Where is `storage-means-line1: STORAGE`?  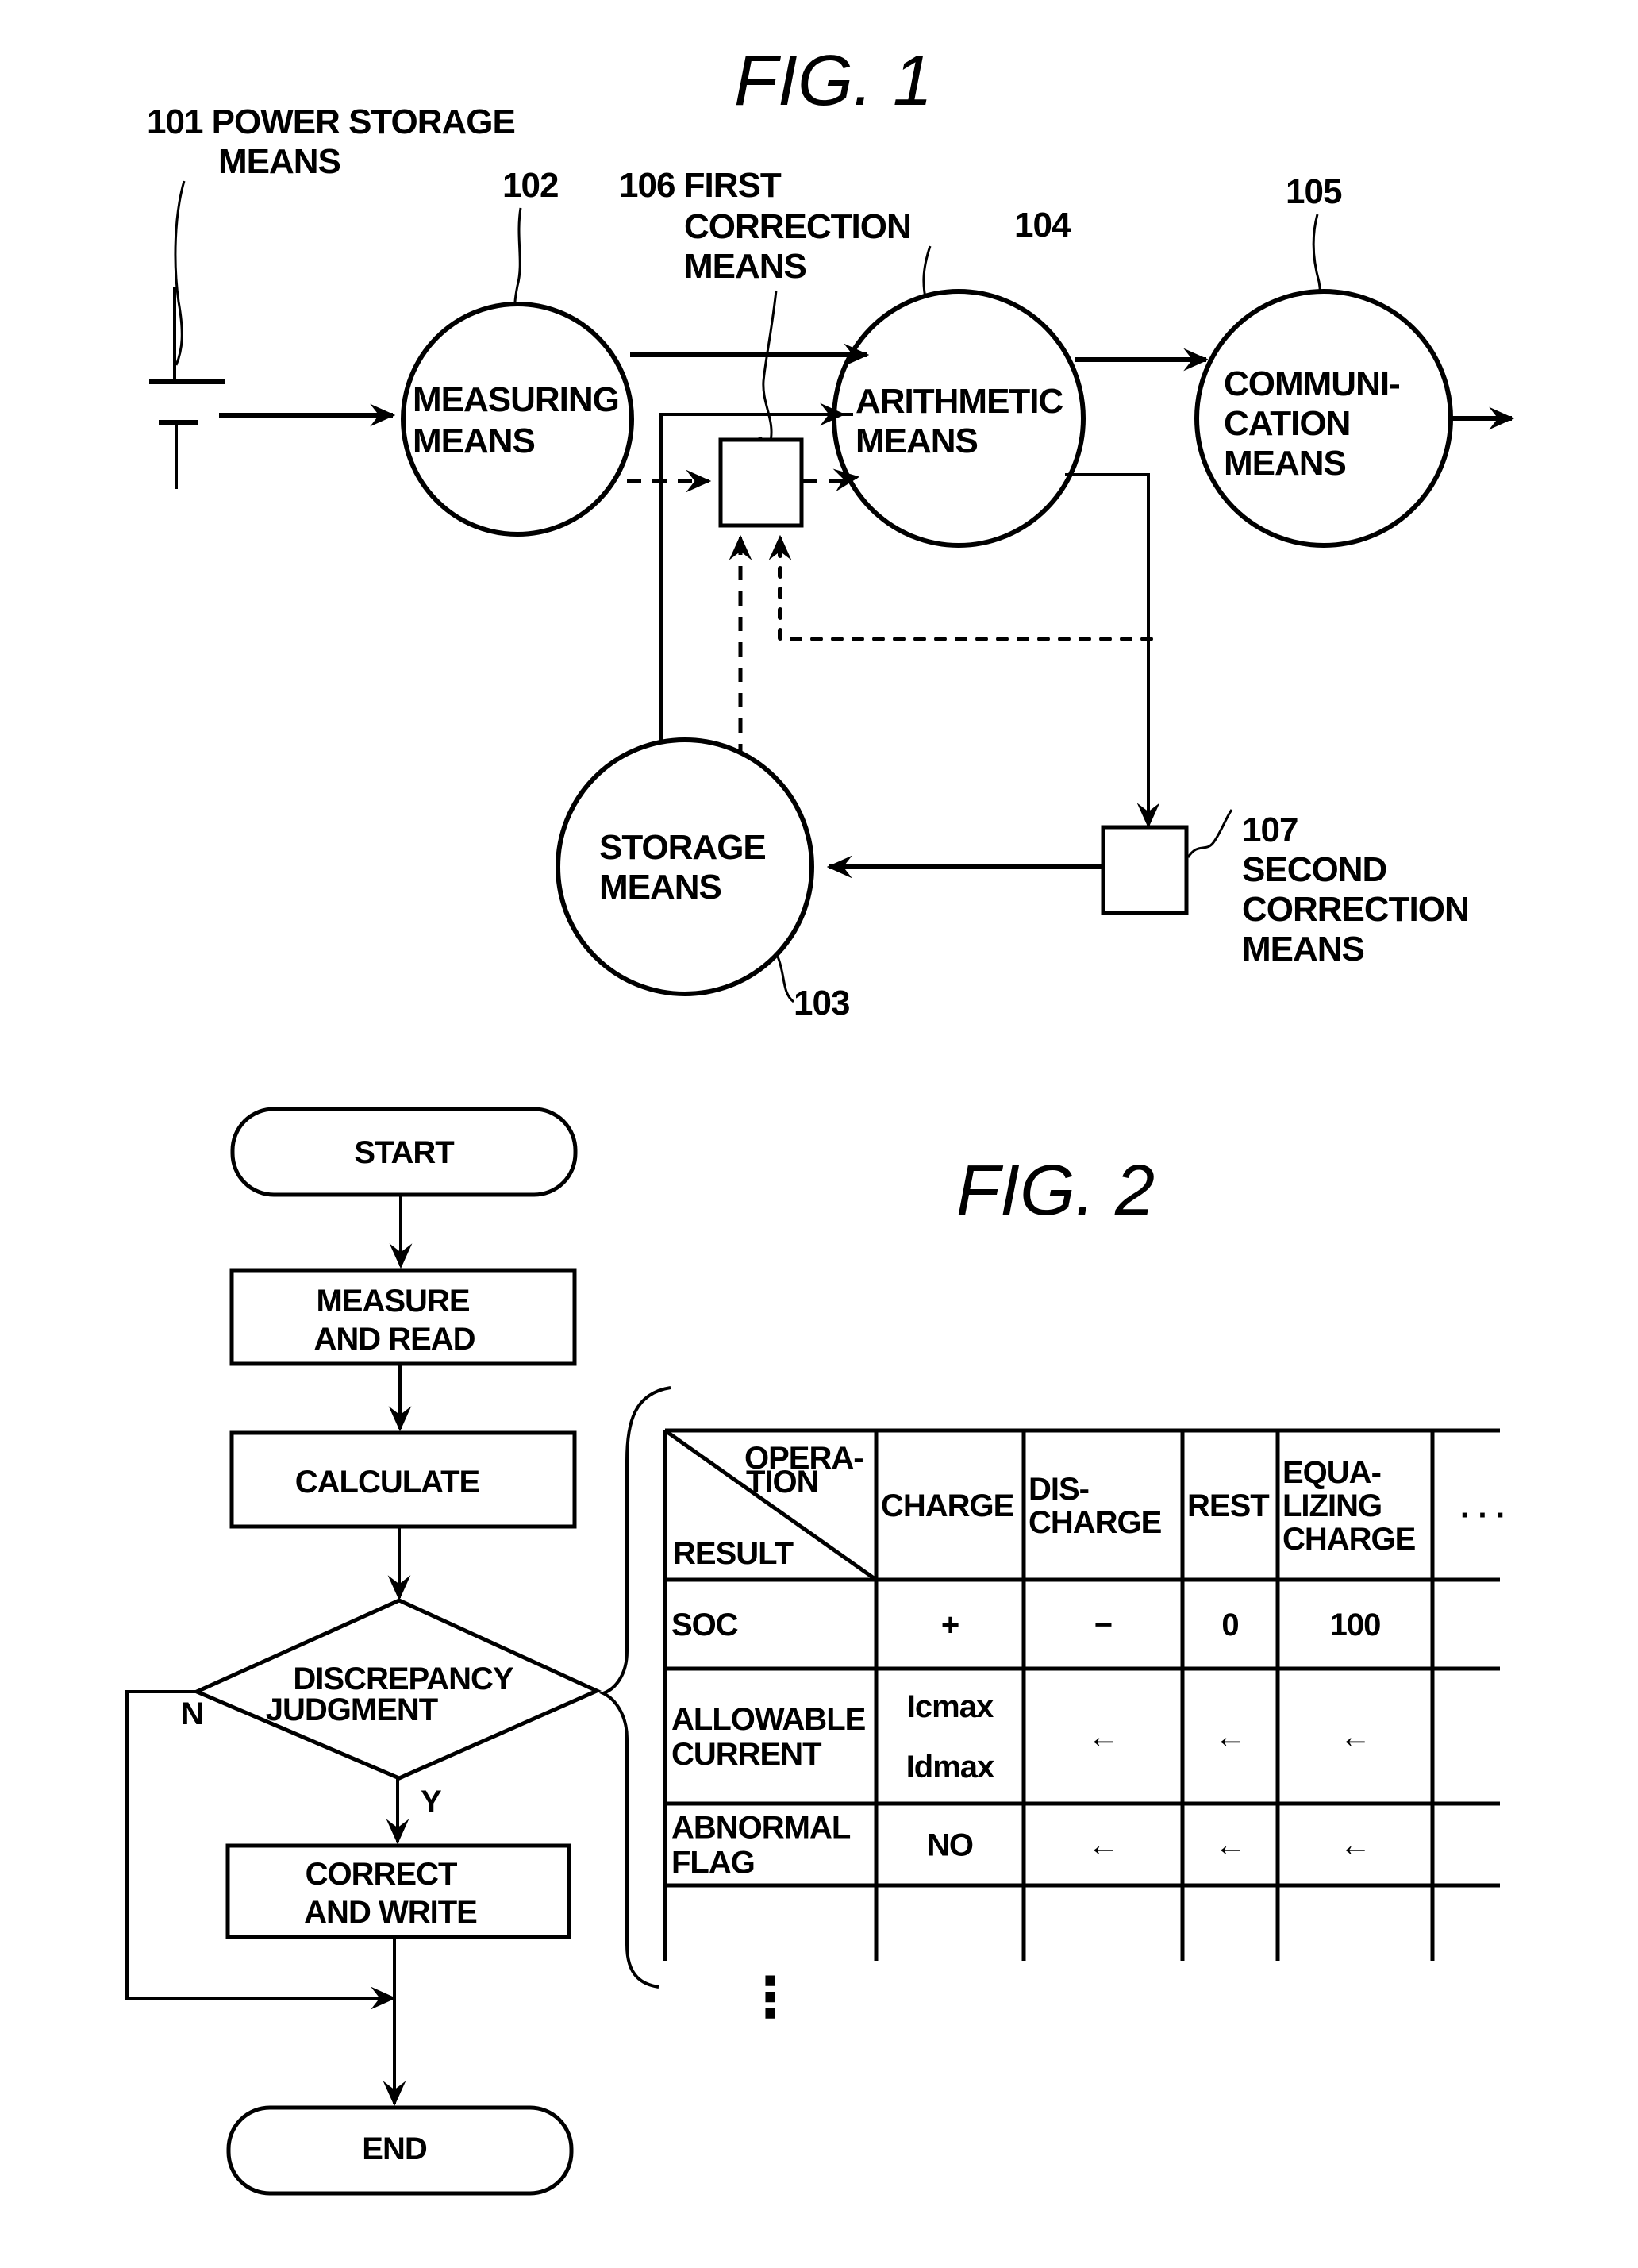 storage-means-line1: STORAGE is located at coordinates (682, 847).